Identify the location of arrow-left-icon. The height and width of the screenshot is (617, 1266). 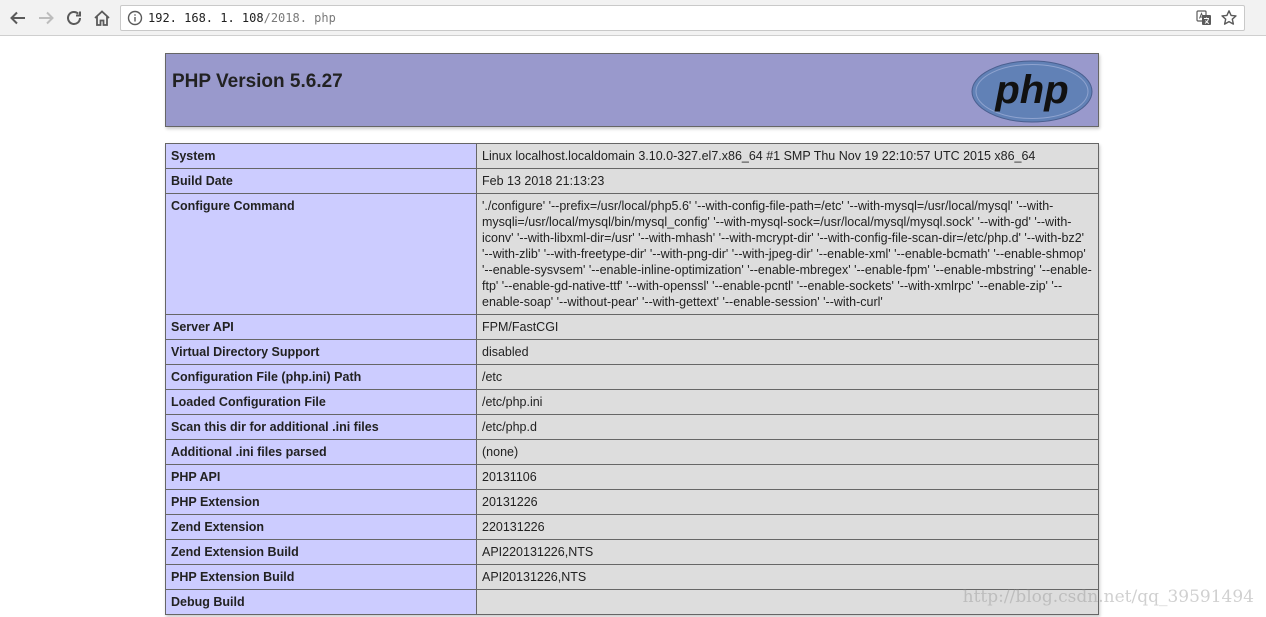
(17, 18).